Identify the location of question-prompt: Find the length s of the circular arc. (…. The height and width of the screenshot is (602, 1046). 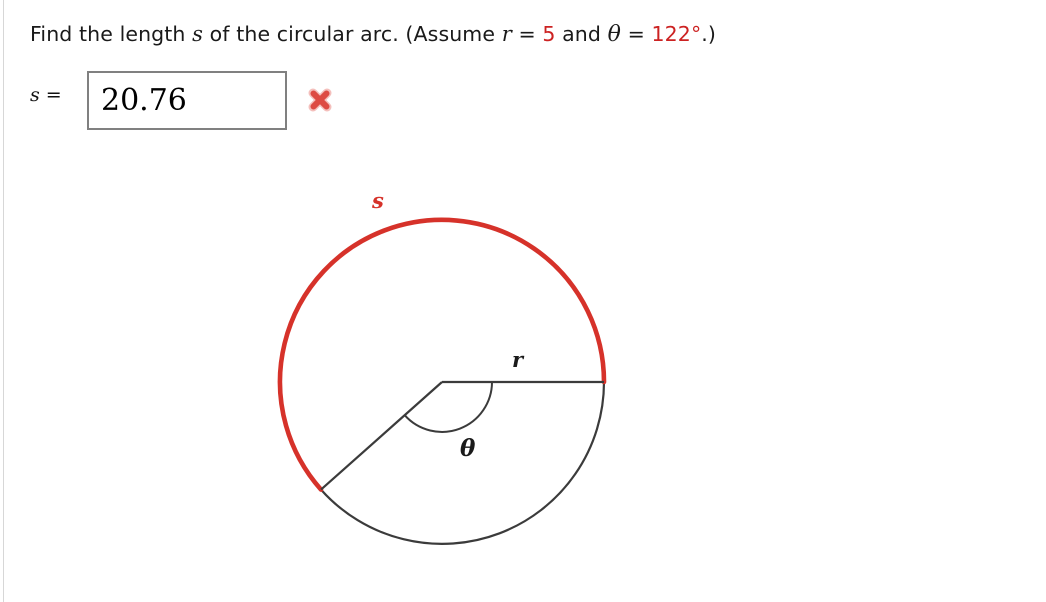
(373, 34).